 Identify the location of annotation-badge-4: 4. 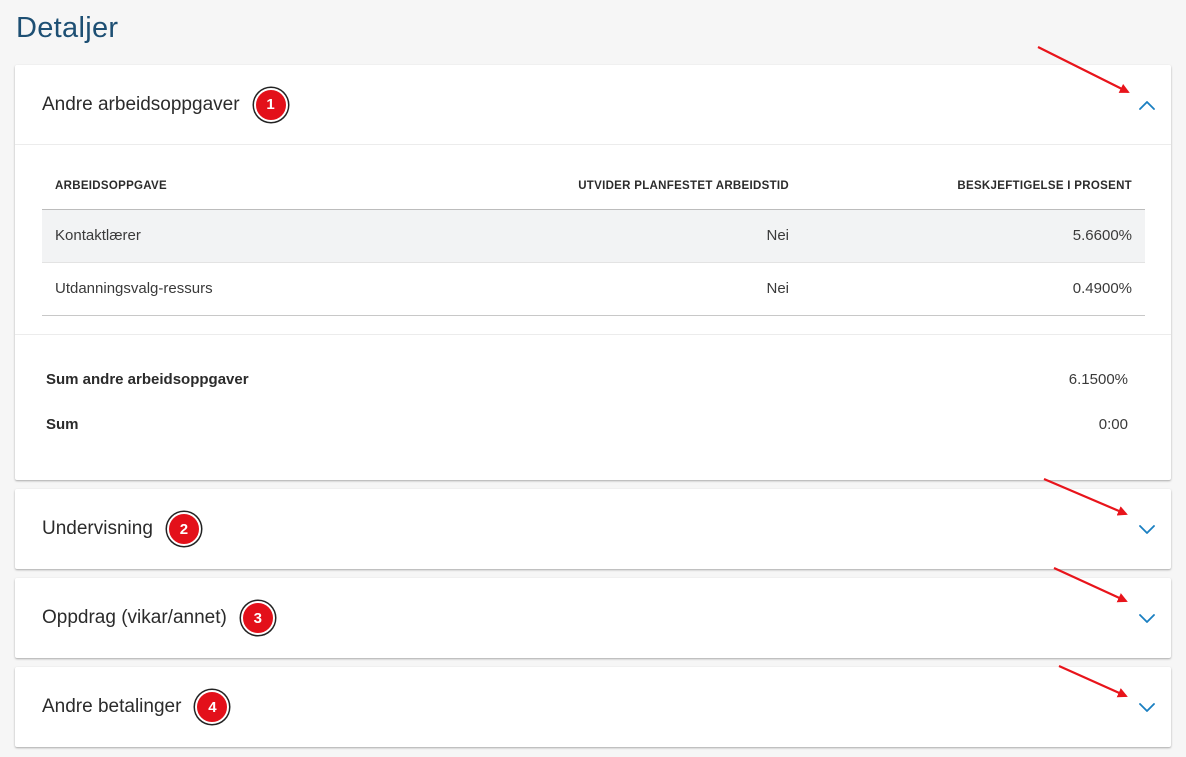
(212, 707).